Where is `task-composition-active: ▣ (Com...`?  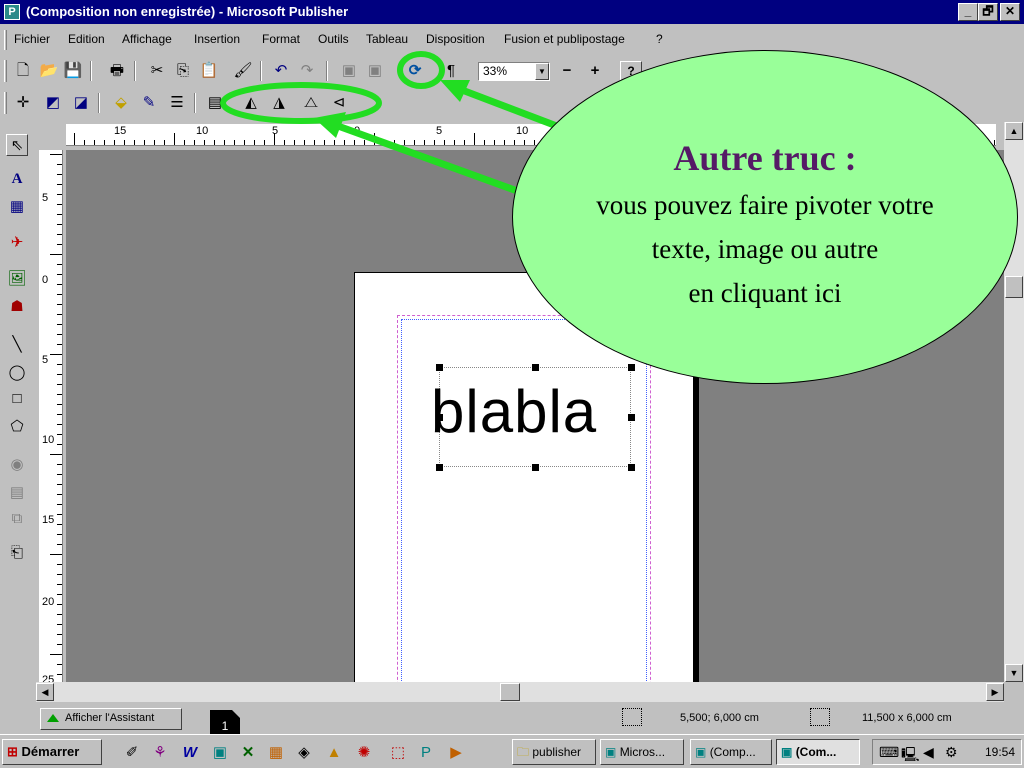 task-composition-active: ▣ (Com... is located at coordinates (818, 752).